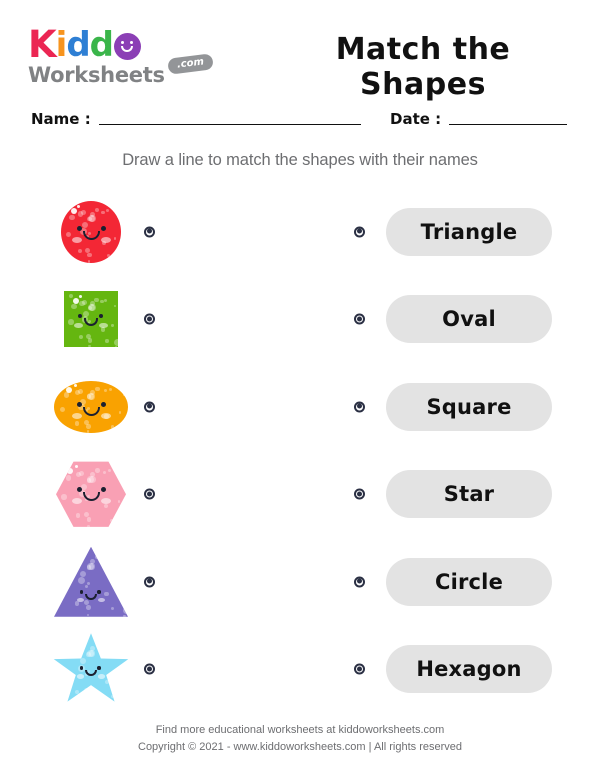  I want to click on match-row: Star, so click(300, 495).